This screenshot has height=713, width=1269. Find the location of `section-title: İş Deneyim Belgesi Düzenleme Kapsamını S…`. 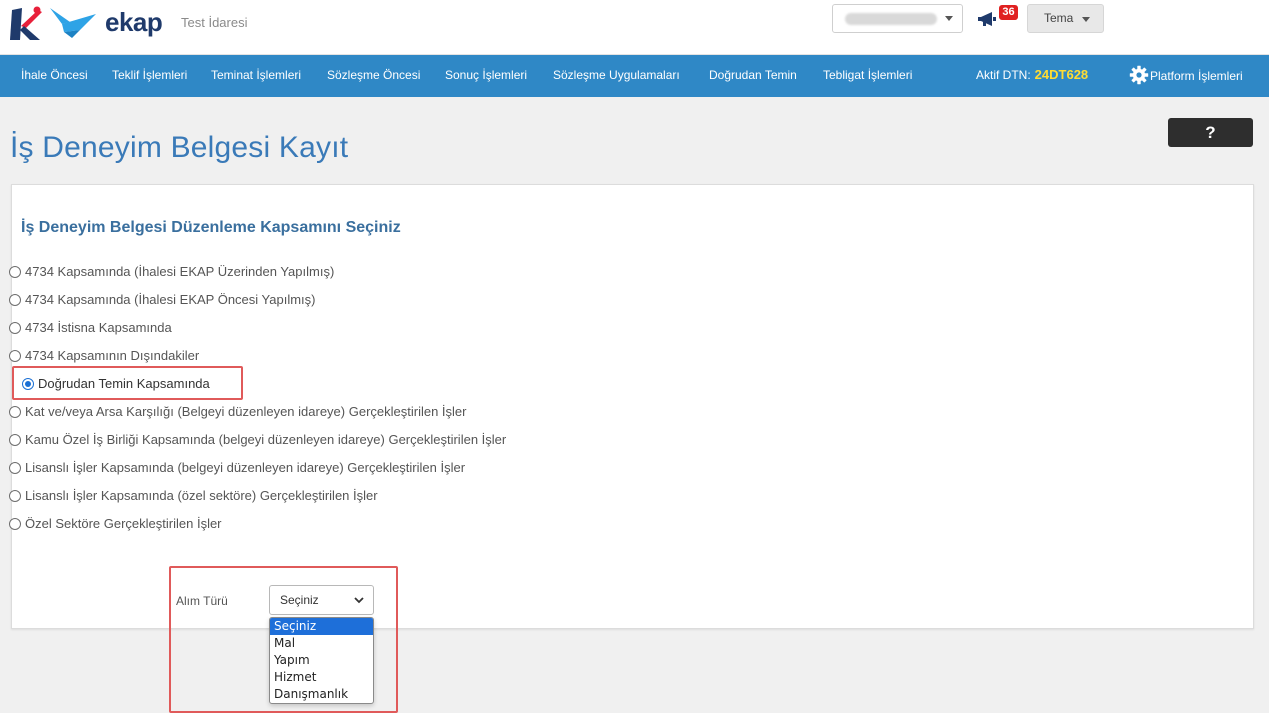

section-title: İş Deneyim Belgesi Düzenleme Kapsamını S… is located at coordinates (211, 227).